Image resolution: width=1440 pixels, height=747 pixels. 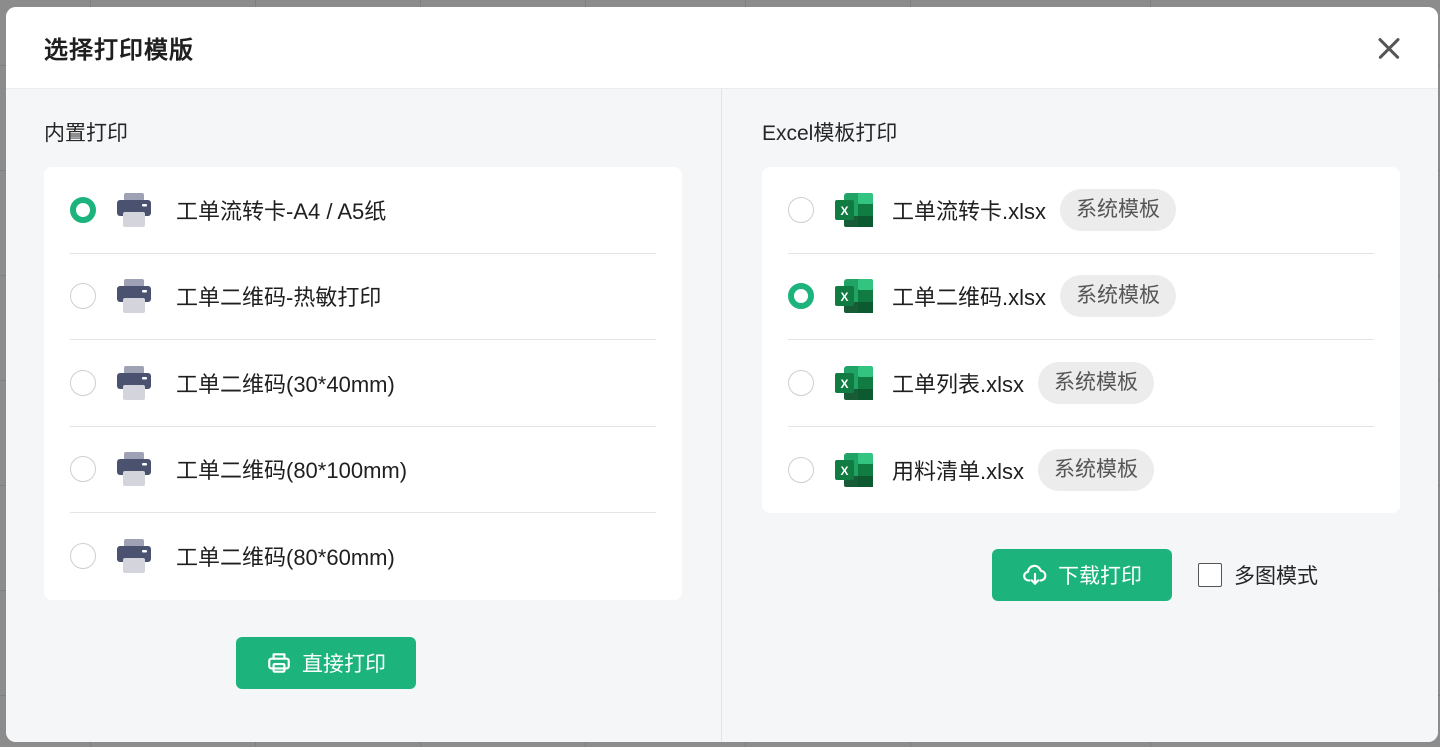 What do you see at coordinates (1276, 576) in the screenshot?
I see `multi-image-mode-label: 多图模式` at bounding box center [1276, 576].